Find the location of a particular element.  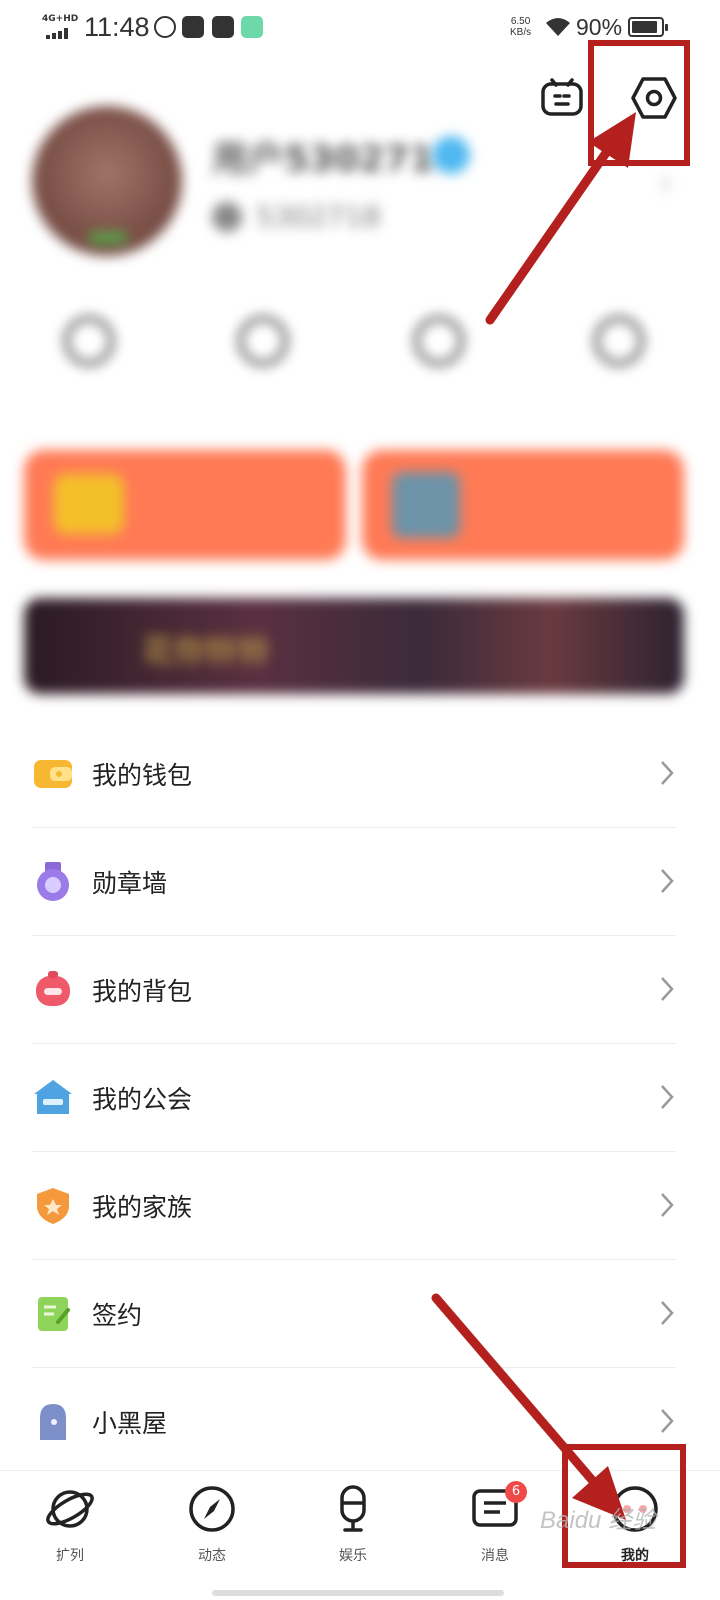

stats-row is located at coordinates (360, 366).